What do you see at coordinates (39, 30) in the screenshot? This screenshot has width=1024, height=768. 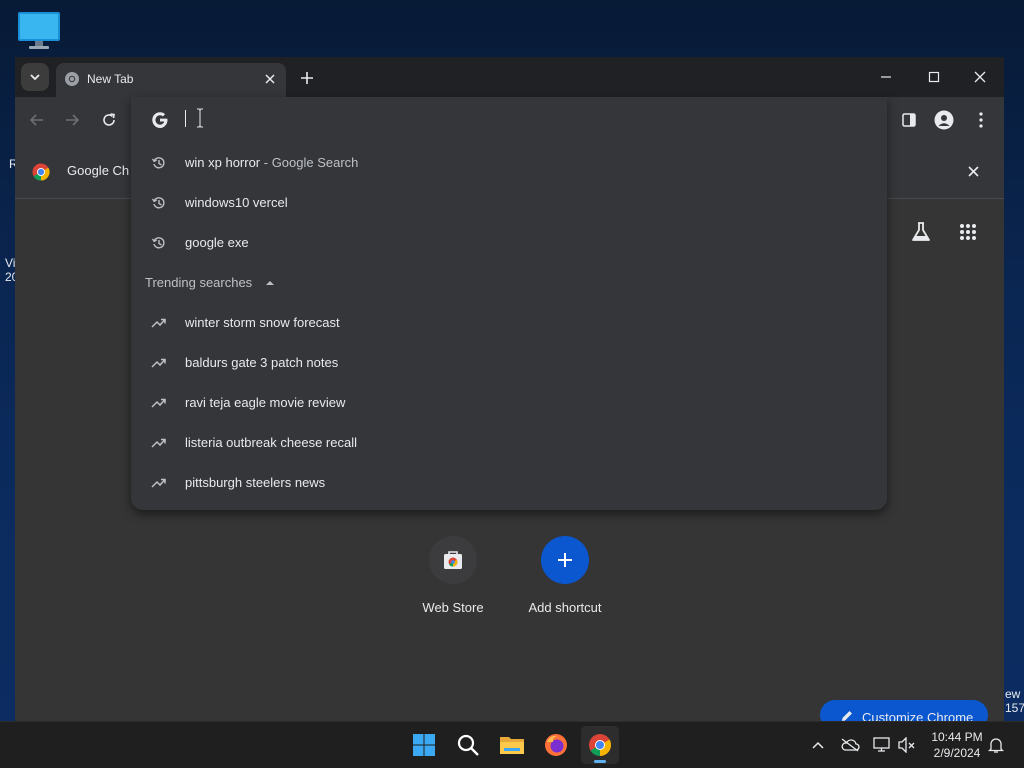 I see `this-pc-desktop-icon` at bounding box center [39, 30].